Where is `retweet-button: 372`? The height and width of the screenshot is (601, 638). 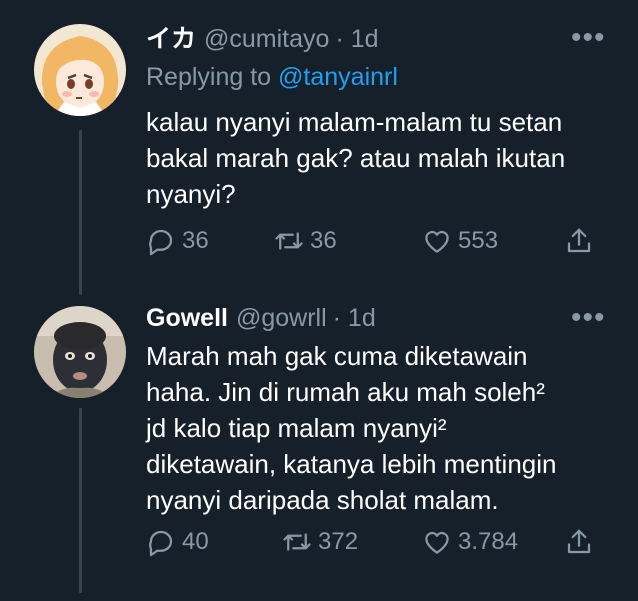
retweet-button: 372 is located at coordinates (320, 542).